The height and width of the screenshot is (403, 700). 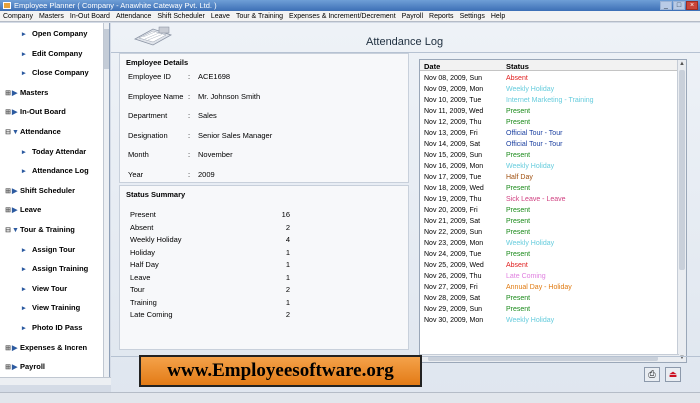 I want to click on sidebar-item-today-attendar: ▸ Today Attendar, so click(x=52, y=152).